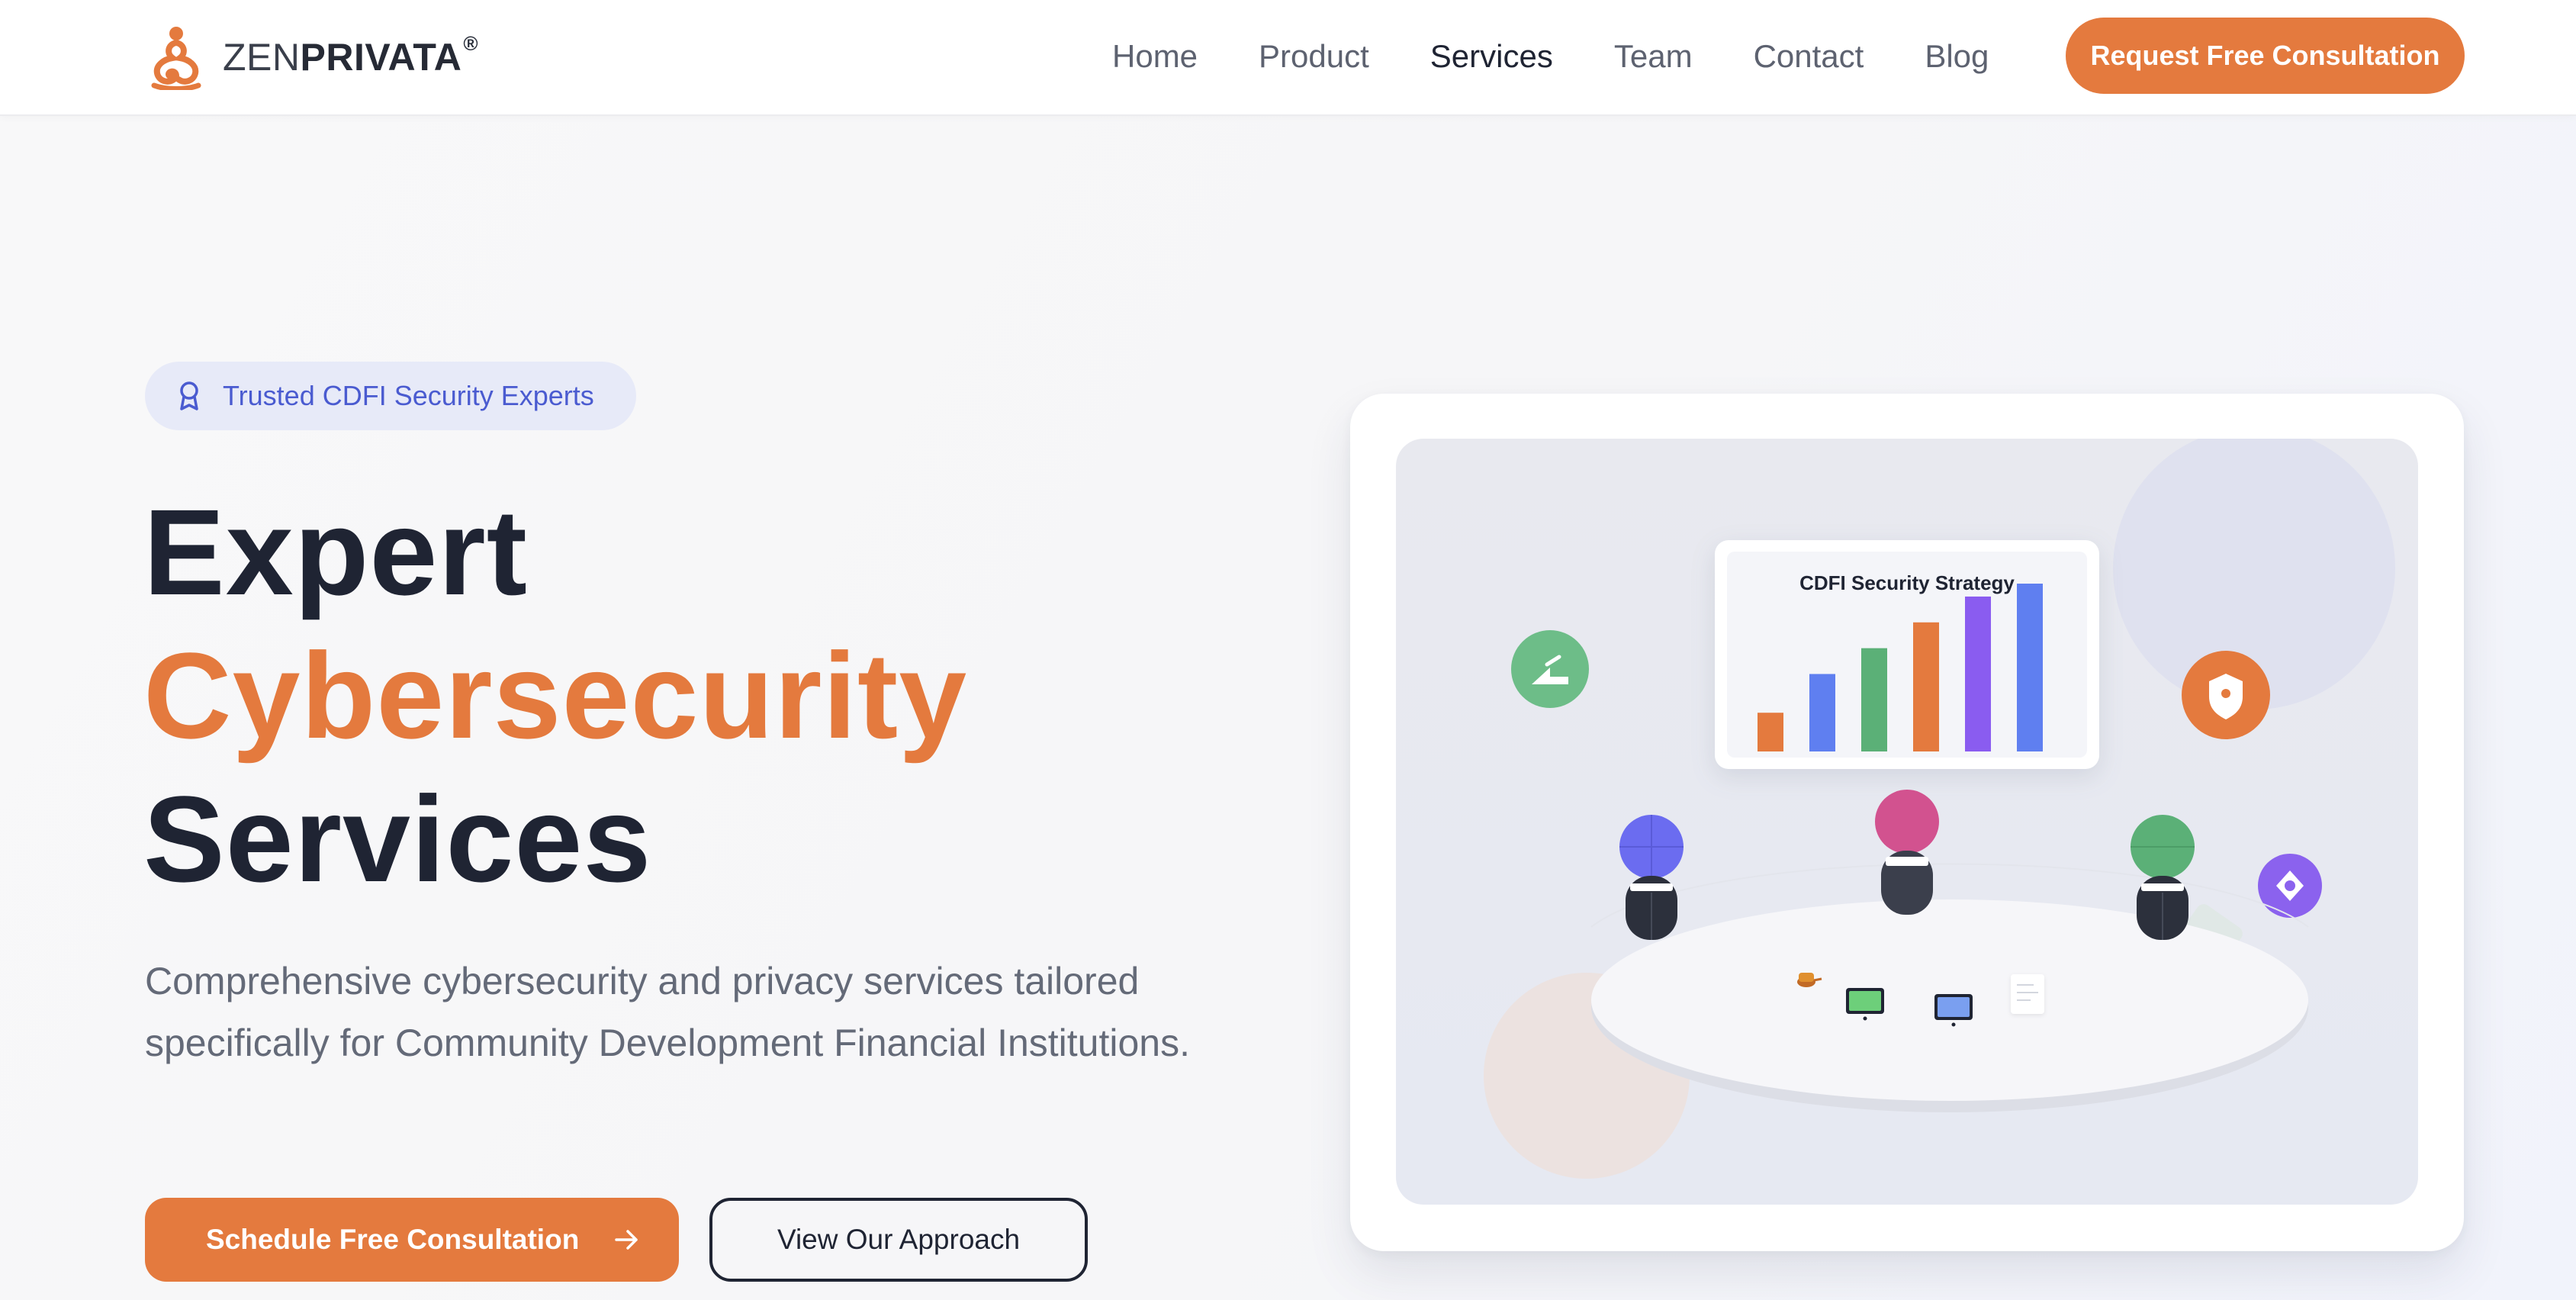 The image size is (2576, 1300). What do you see at coordinates (1581, 56) in the screenshot?
I see `main-nav: Home Product Services Team Contact Blog` at bounding box center [1581, 56].